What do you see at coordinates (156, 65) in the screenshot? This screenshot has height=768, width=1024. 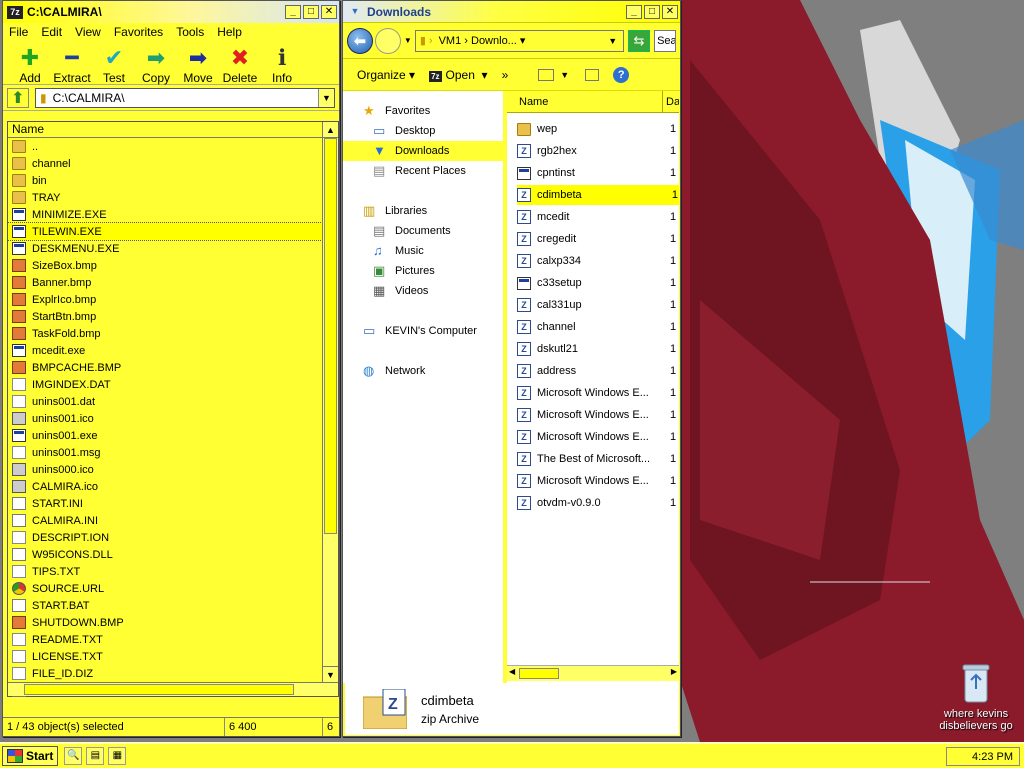 I see `copy-button: ➡ Copy` at bounding box center [156, 65].